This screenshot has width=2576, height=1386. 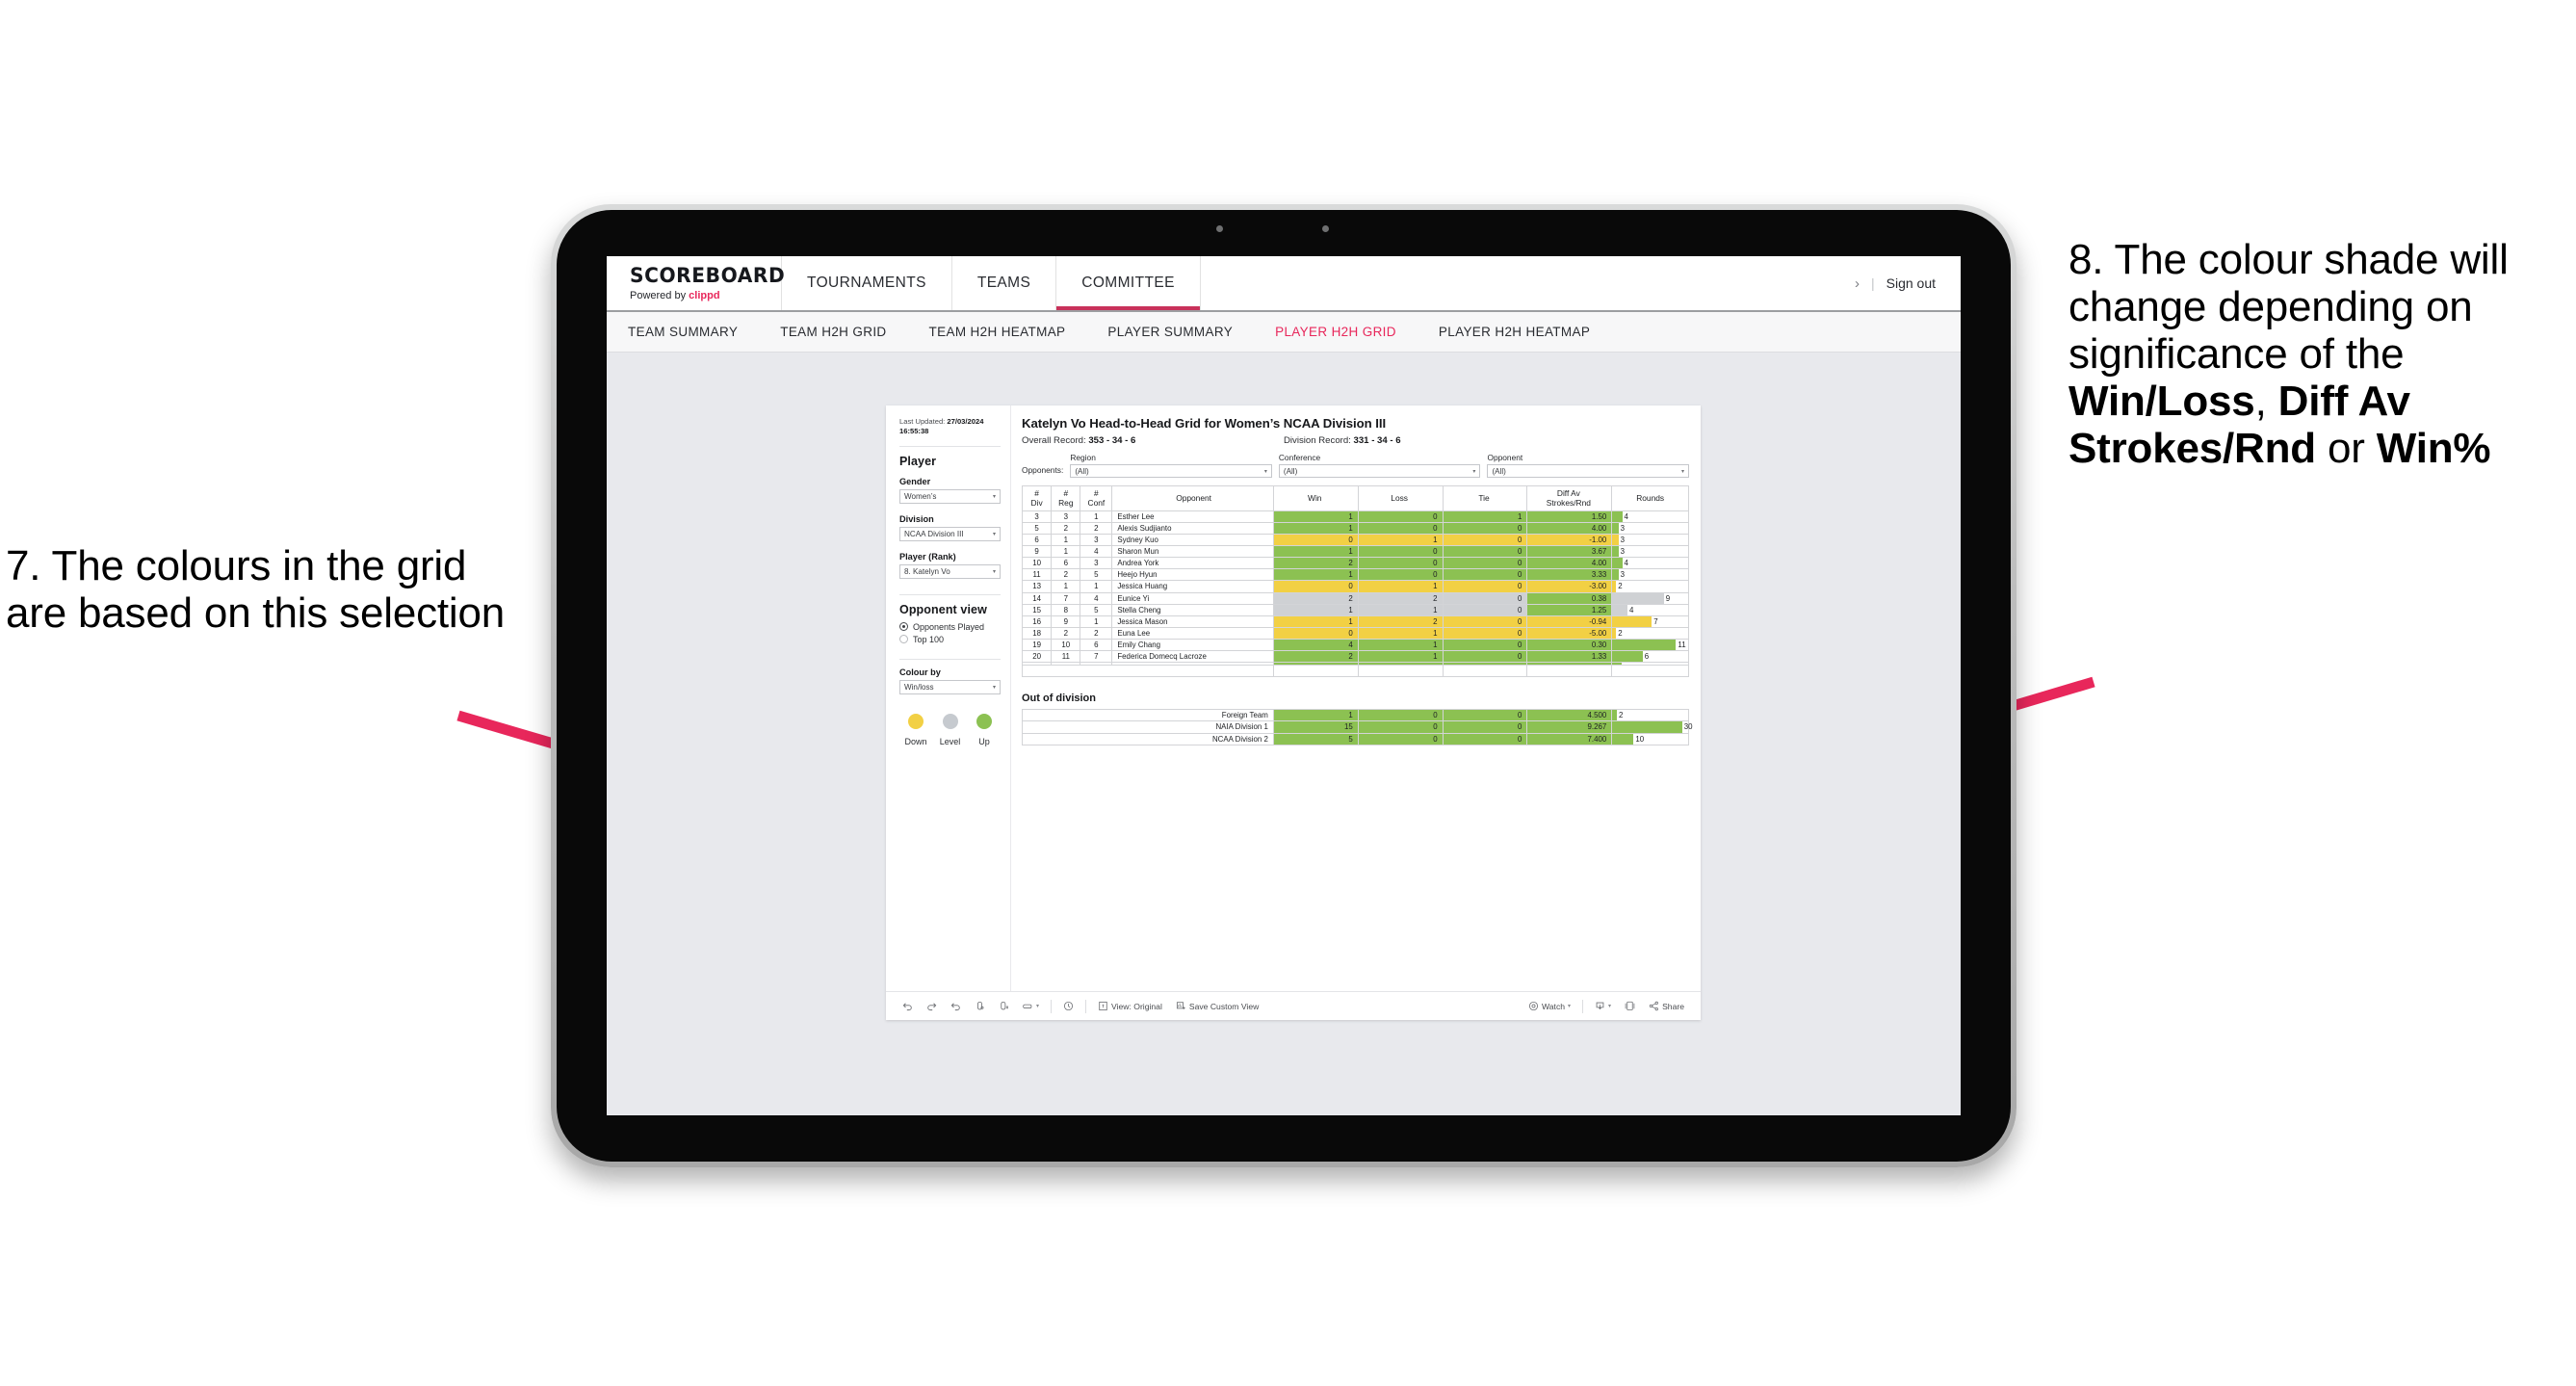 I want to click on cell-diff: 0.38, so click(x=1569, y=598).